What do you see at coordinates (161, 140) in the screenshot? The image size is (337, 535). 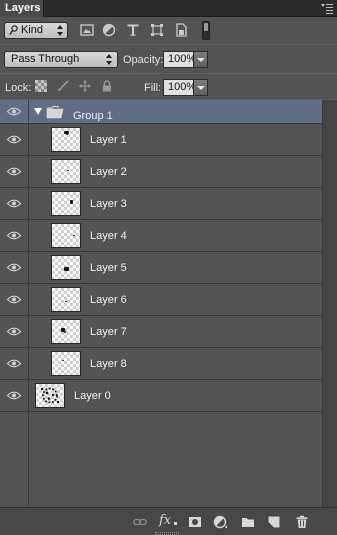 I see `layer-row: Layer 1` at bounding box center [161, 140].